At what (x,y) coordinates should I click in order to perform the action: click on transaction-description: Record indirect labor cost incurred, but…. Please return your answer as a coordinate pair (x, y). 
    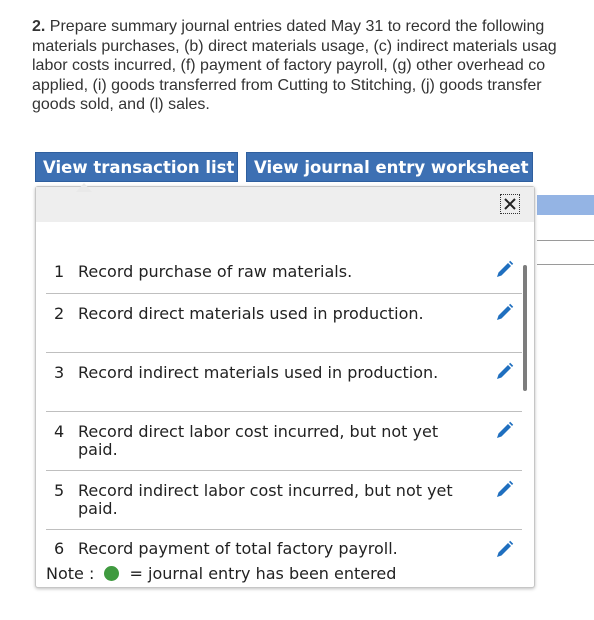
    Looking at the image, I should click on (265, 499).